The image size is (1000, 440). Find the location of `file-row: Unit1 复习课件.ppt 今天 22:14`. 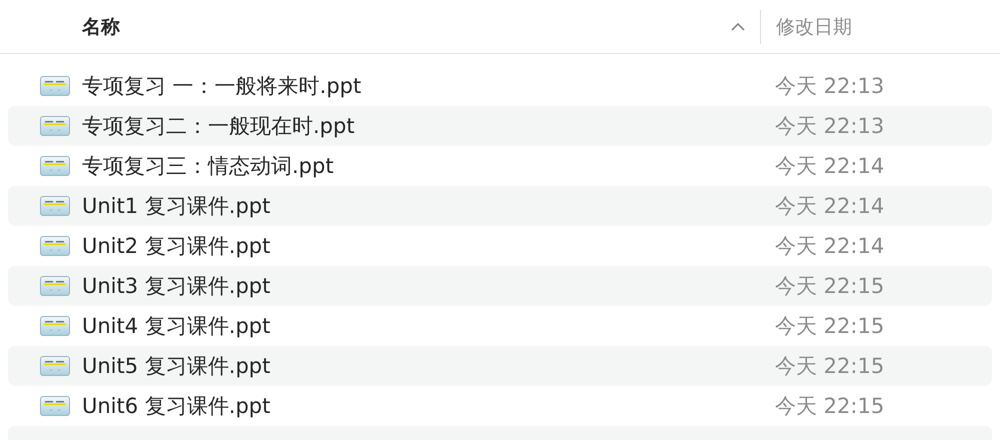

file-row: Unit1 复习课件.ppt 今天 22:14 is located at coordinates (500, 206).